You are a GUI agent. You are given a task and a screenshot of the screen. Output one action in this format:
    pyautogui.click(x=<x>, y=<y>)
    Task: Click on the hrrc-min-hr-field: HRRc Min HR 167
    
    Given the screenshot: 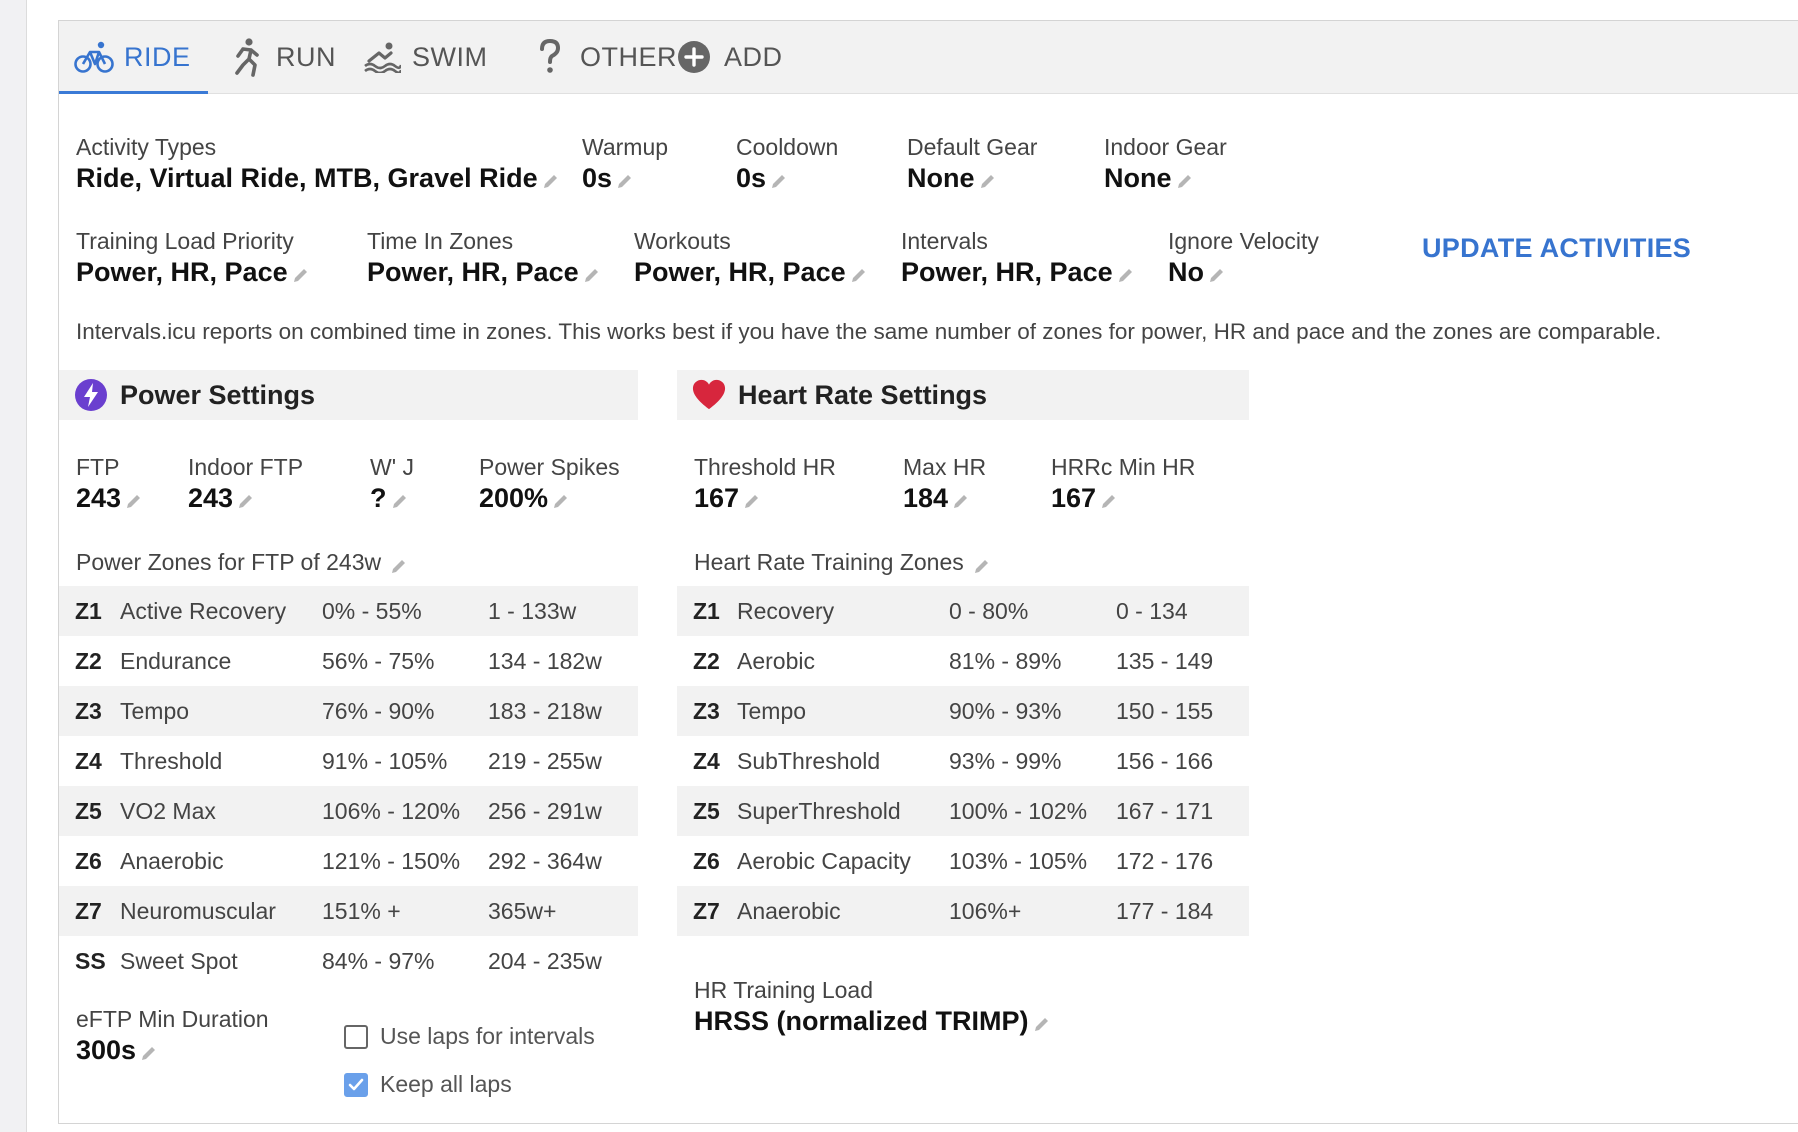 What is the action you would take?
    pyautogui.click(x=1123, y=484)
    